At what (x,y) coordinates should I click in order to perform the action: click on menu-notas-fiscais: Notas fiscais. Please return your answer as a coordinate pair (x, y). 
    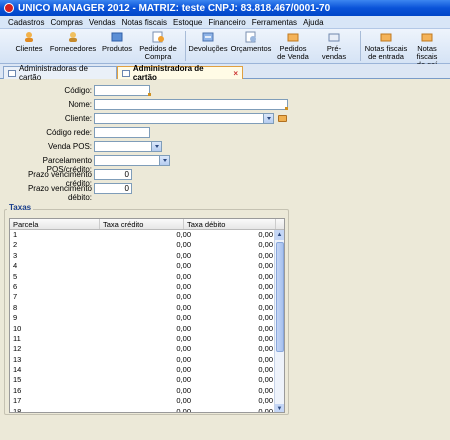
    Looking at the image, I should click on (144, 22).